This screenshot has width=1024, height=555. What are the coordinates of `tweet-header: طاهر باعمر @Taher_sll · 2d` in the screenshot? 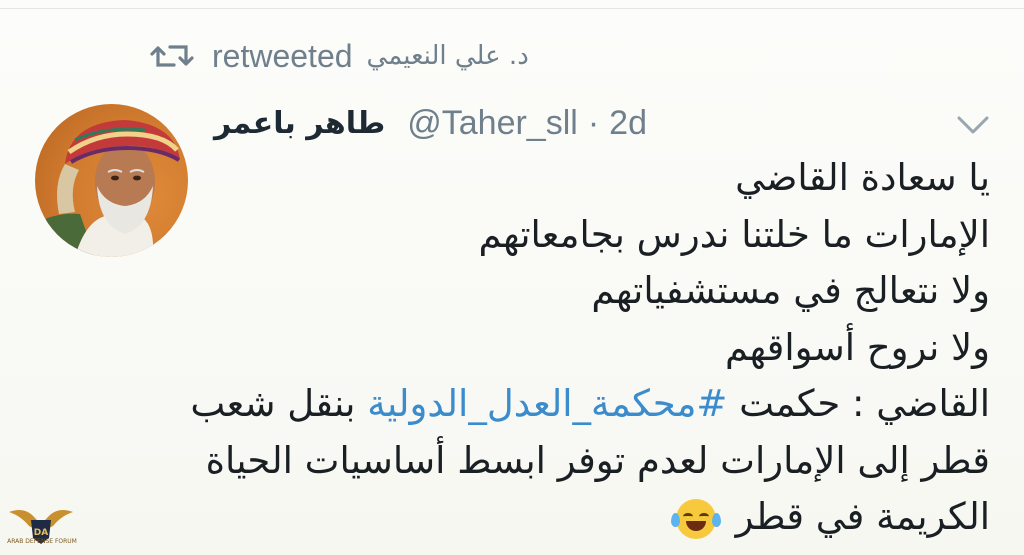 It's located at (430, 123).